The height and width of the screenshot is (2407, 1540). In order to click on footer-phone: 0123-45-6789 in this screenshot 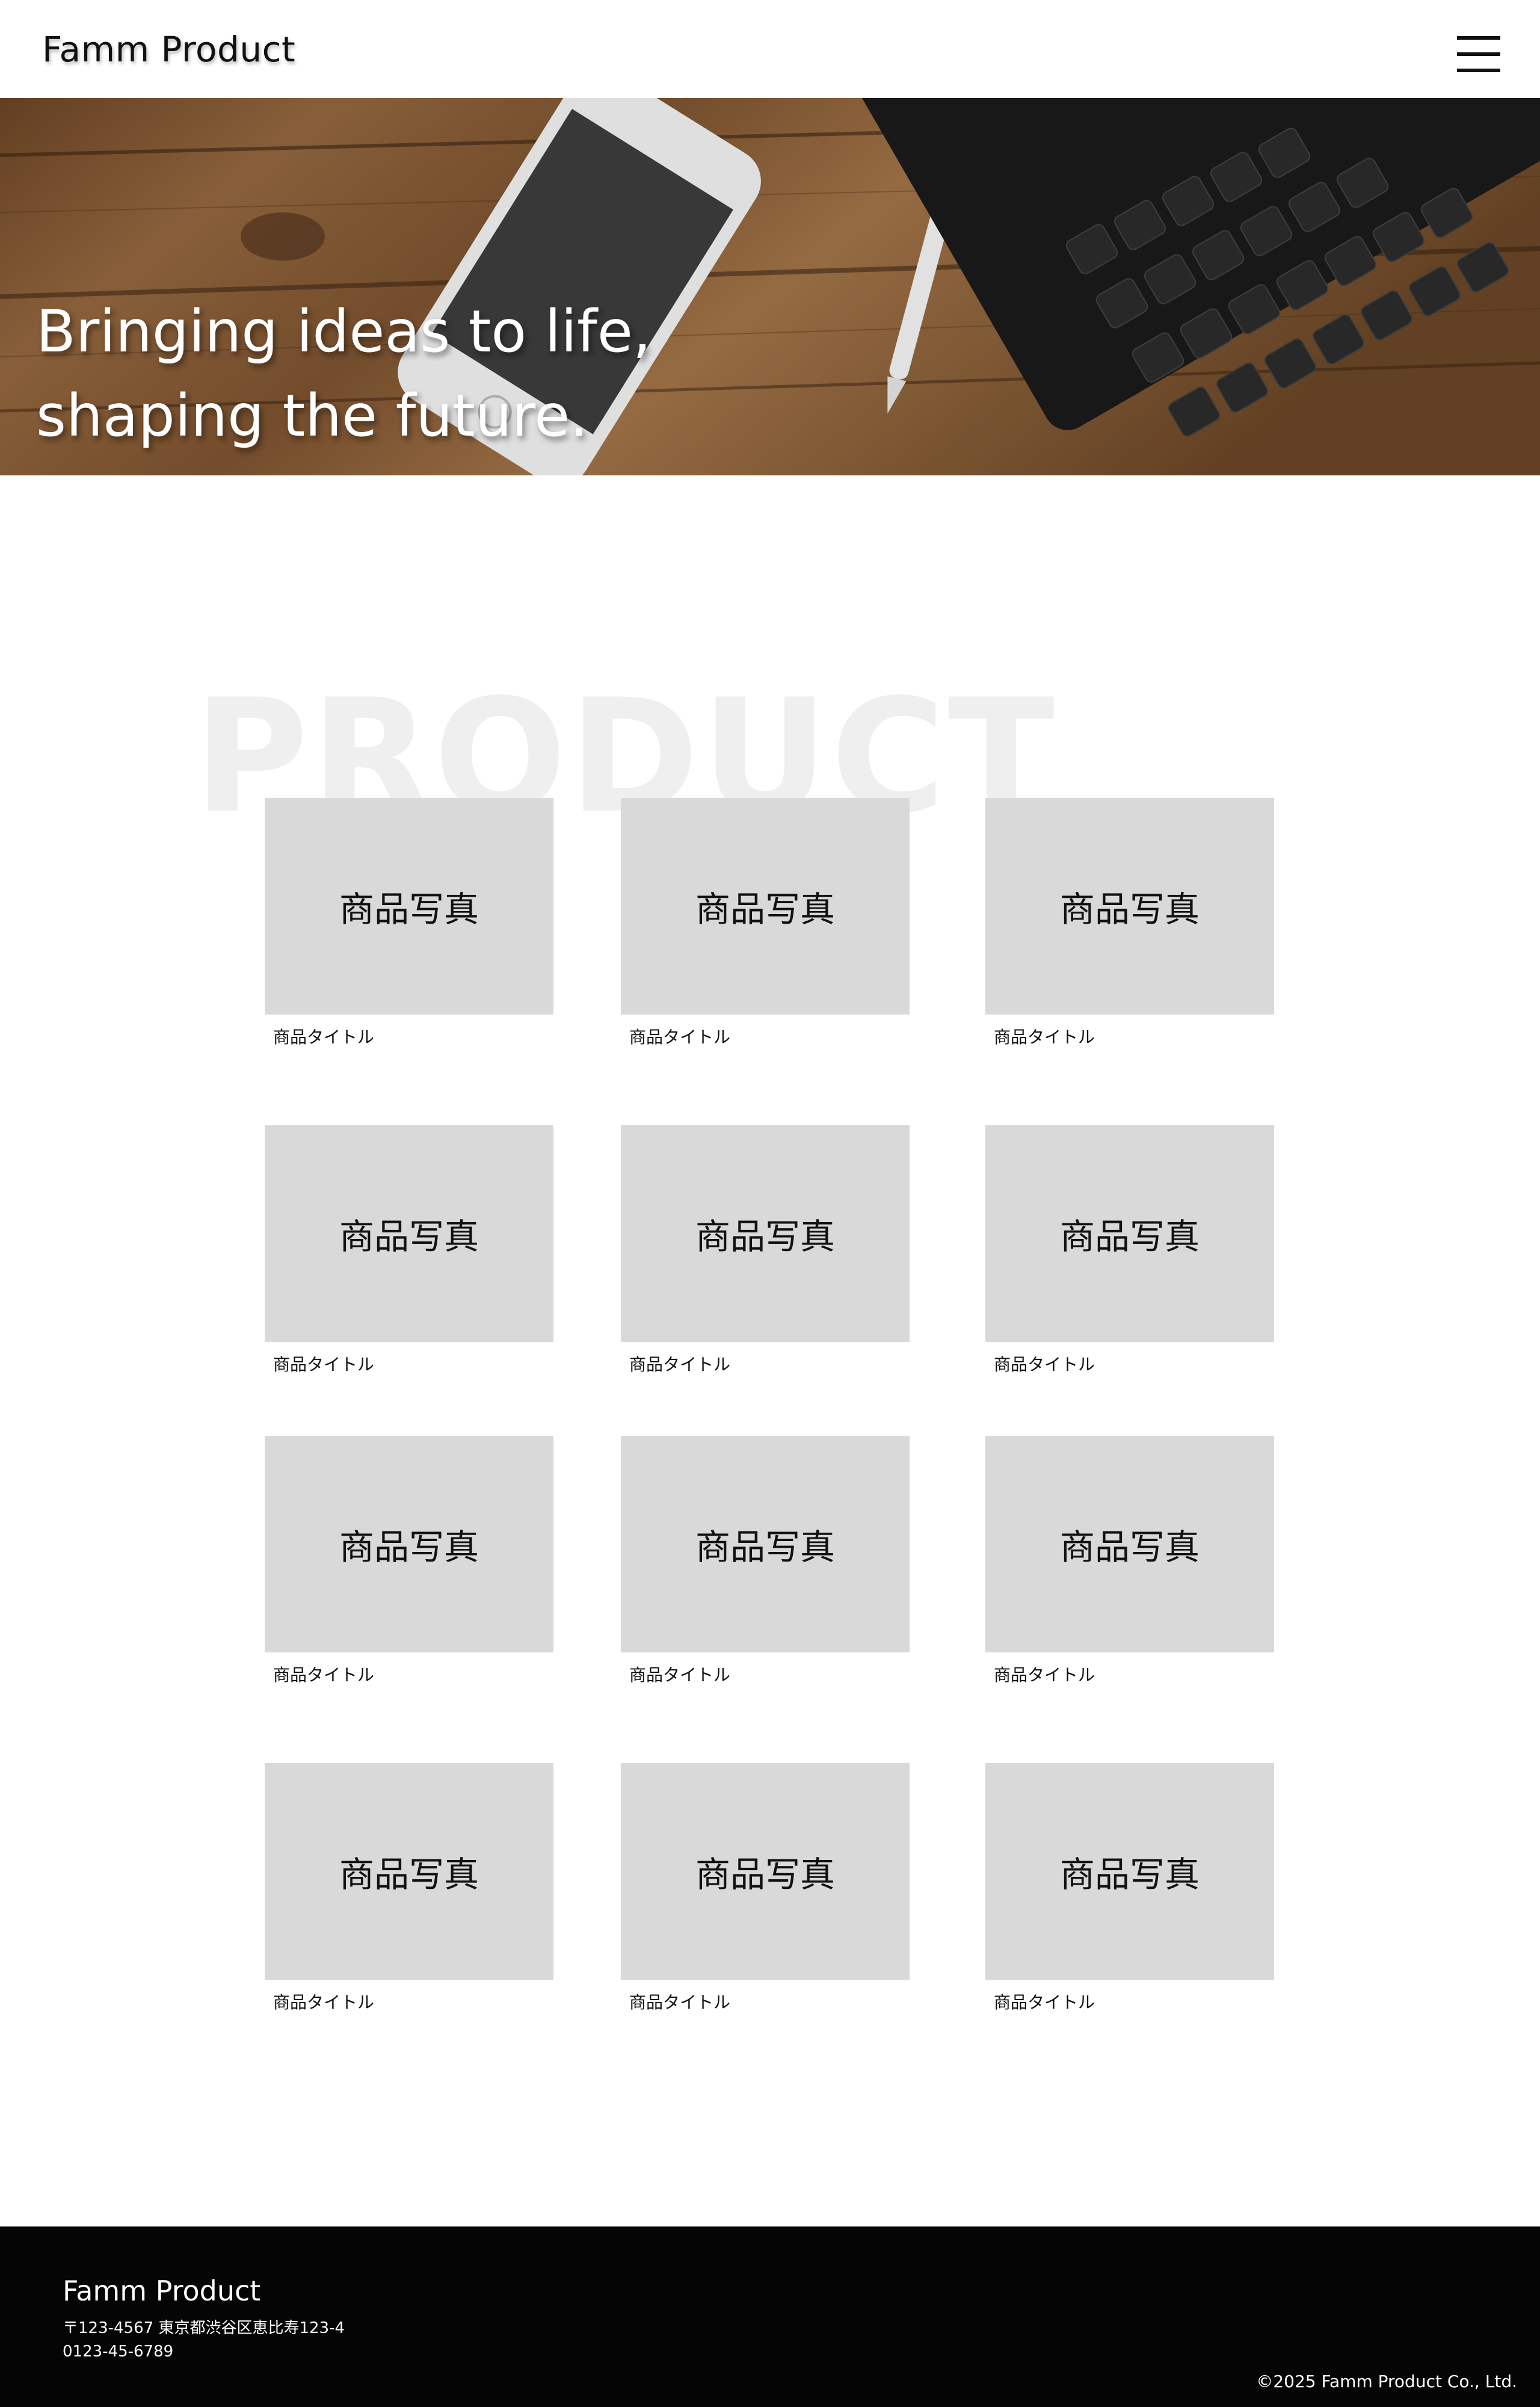, I will do `click(119, 2352)`.